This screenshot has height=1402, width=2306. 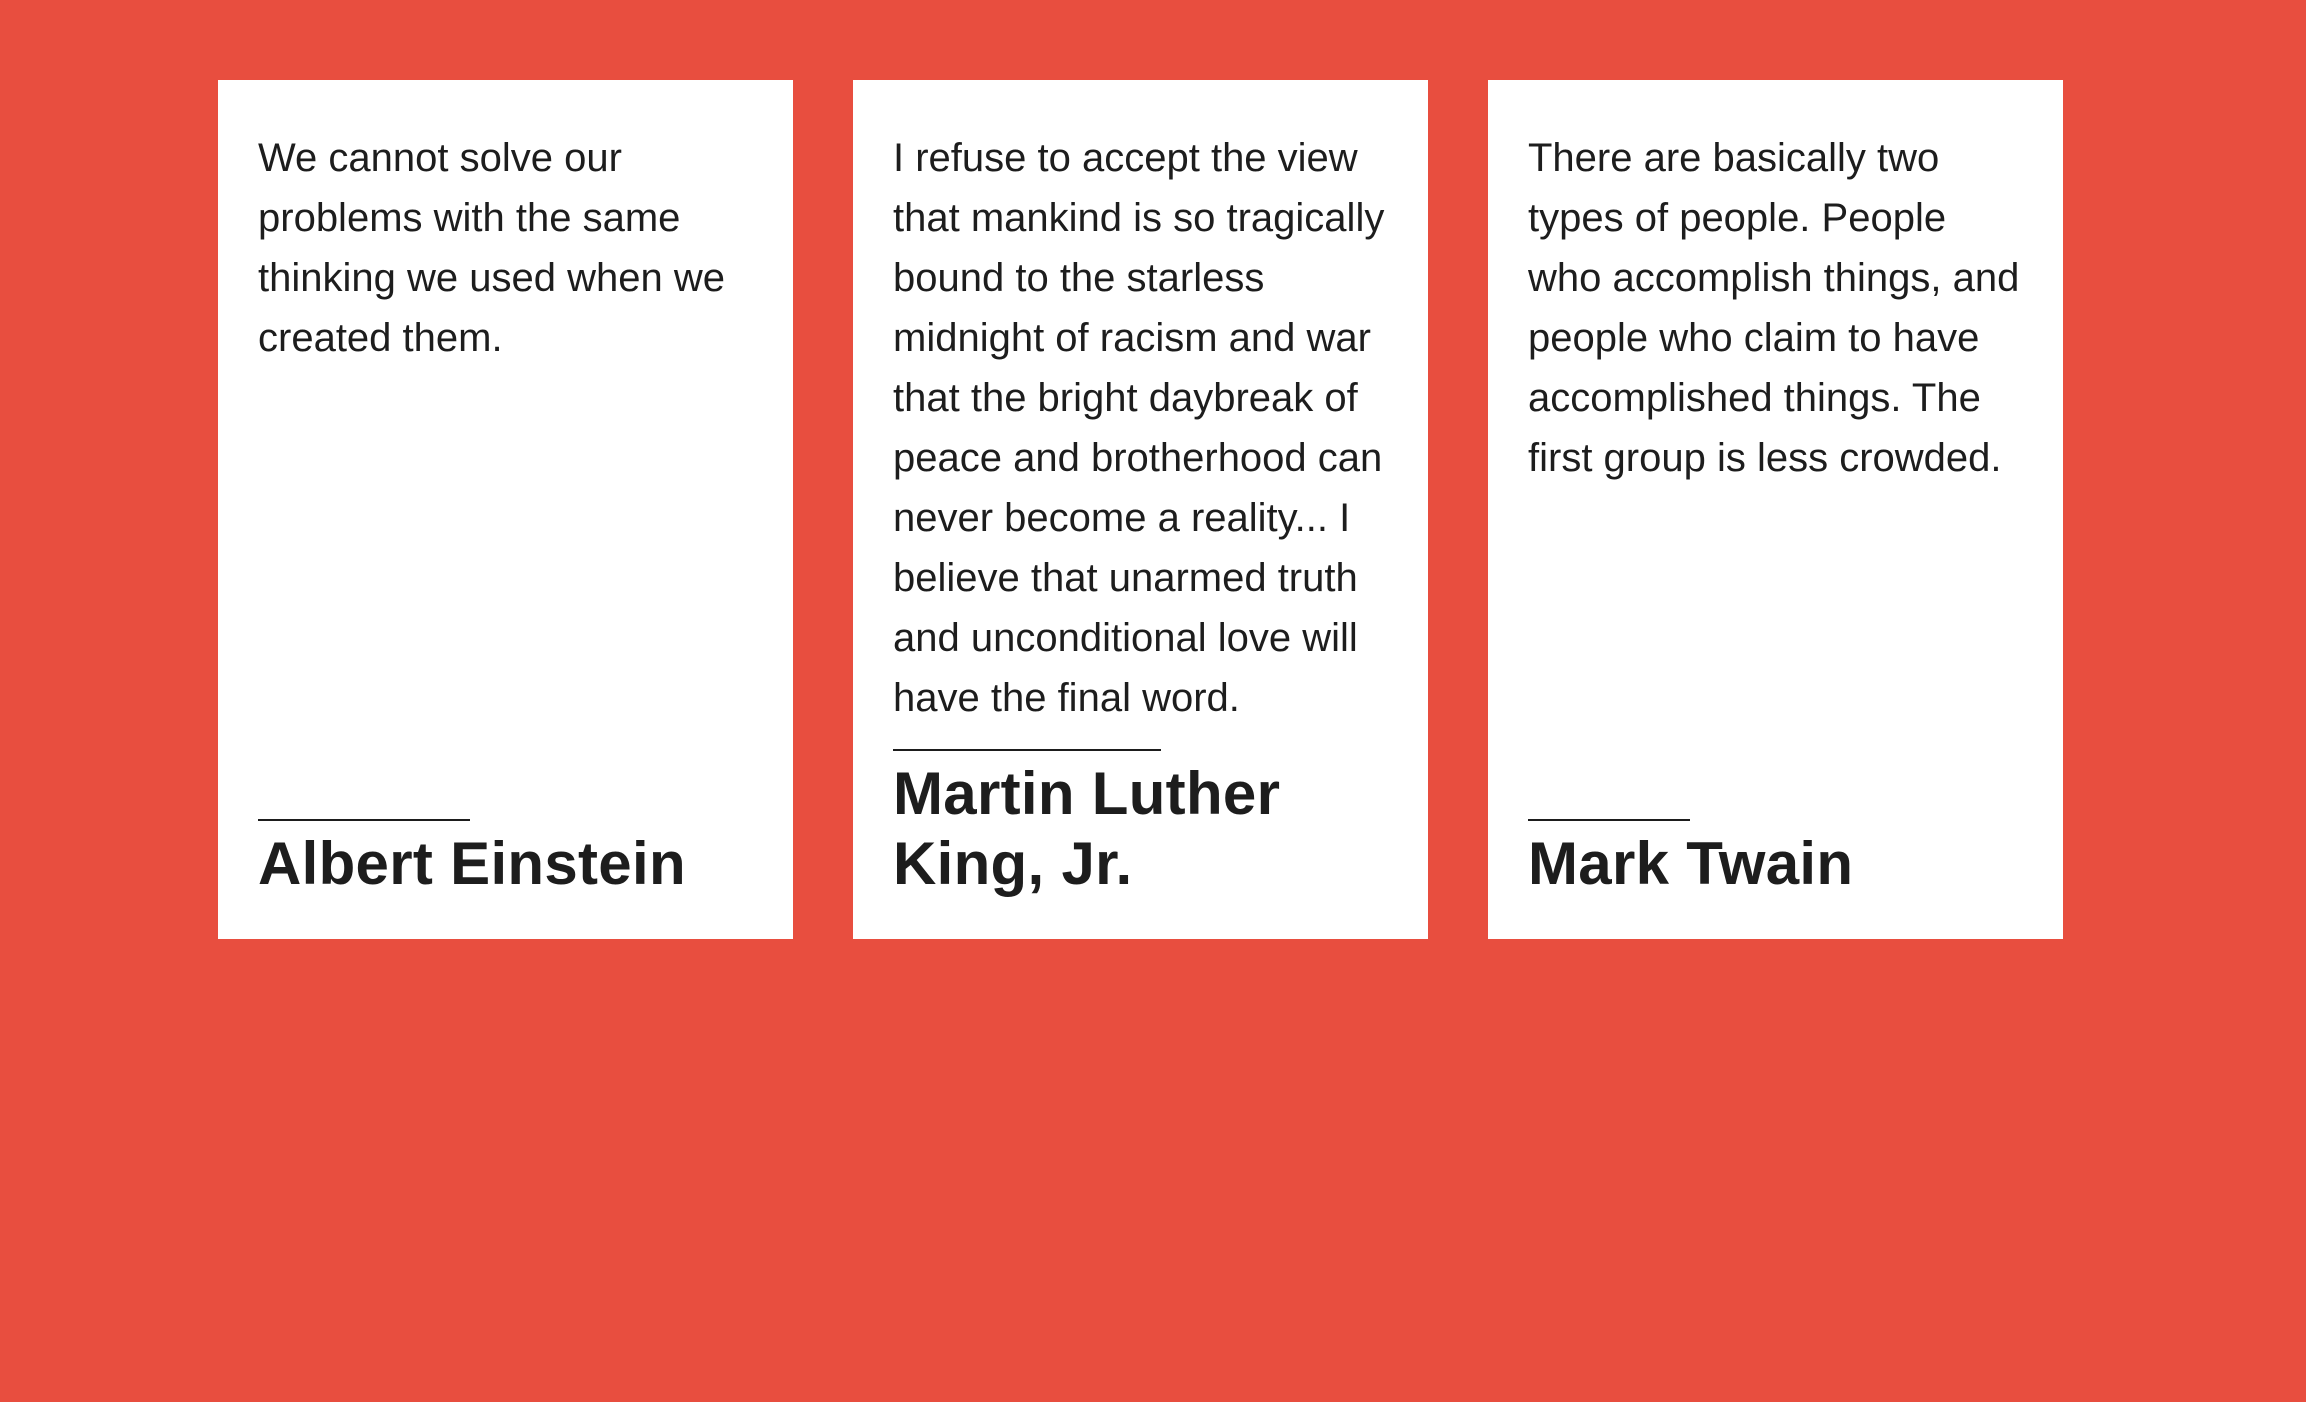 I want to click on author-name: Martin Luther King, Jr., so click(x=1087, y=828).